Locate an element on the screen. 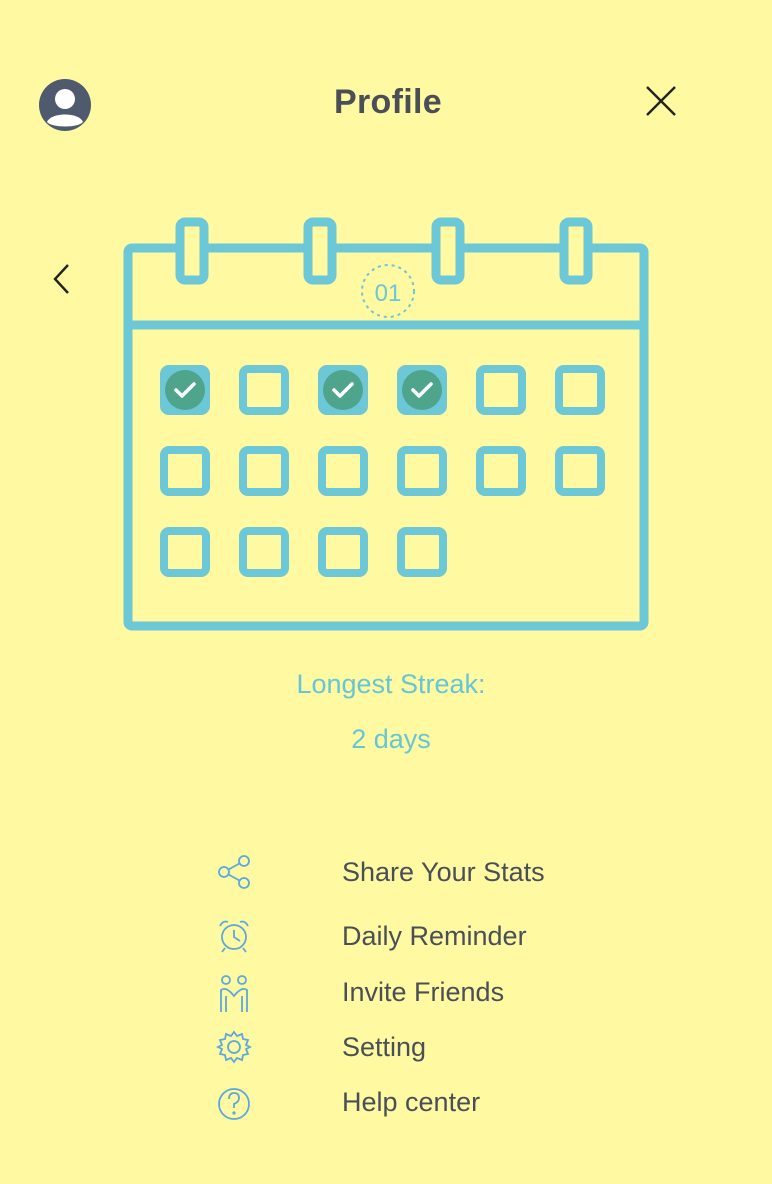 The width and height of the screenshot is (772, 1184). page-title: Profile is located at coordinates (388, 102).